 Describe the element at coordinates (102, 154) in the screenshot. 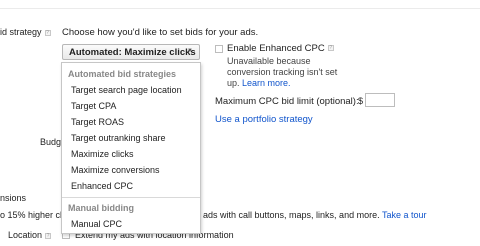

I see `menu-item-maximize-clicks: Maximize clicks` at that location.